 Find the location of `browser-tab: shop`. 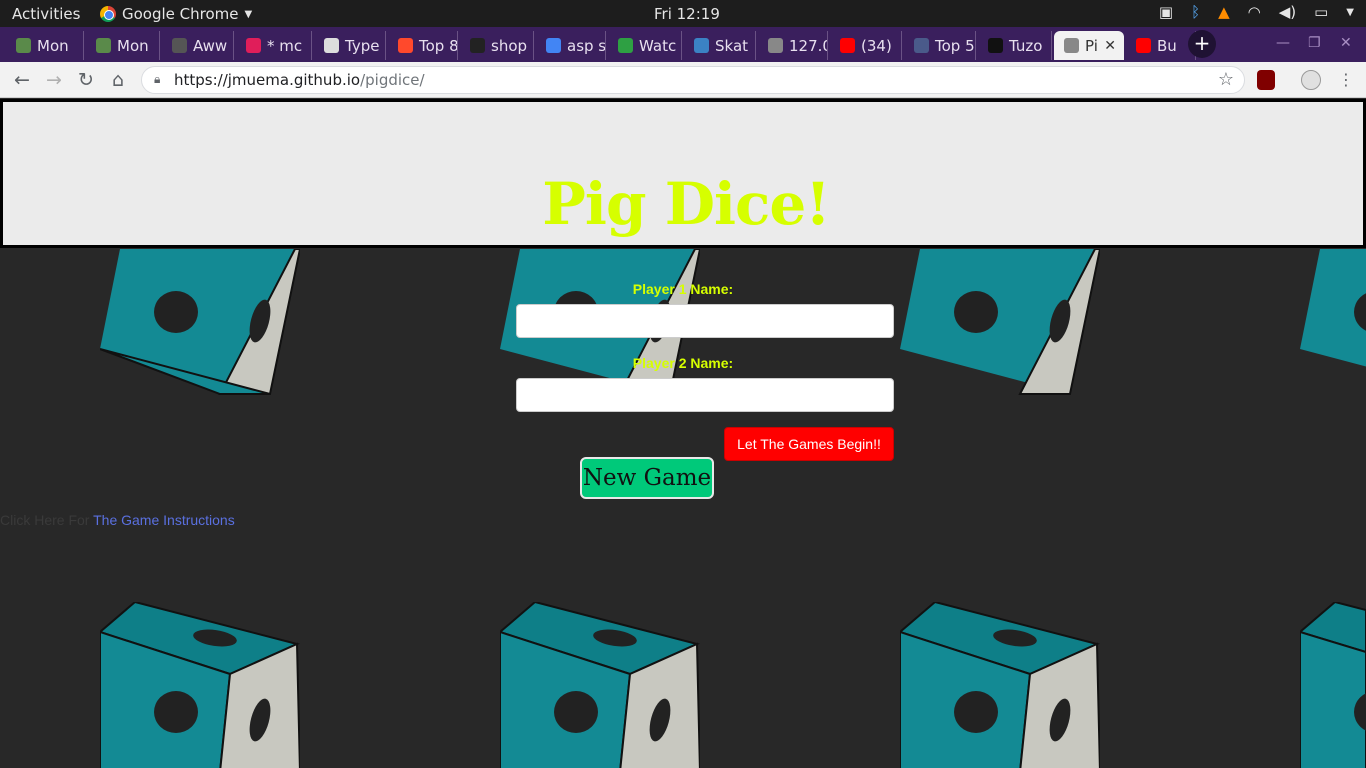

browser-tab: shop is located at coordinates (497, 45).